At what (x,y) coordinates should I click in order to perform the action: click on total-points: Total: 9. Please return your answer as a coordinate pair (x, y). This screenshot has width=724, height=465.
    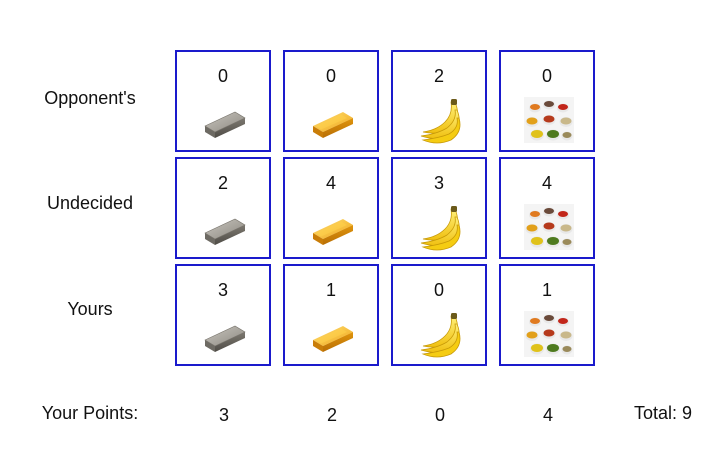
    Looking at the image, I should click on (663, 413).